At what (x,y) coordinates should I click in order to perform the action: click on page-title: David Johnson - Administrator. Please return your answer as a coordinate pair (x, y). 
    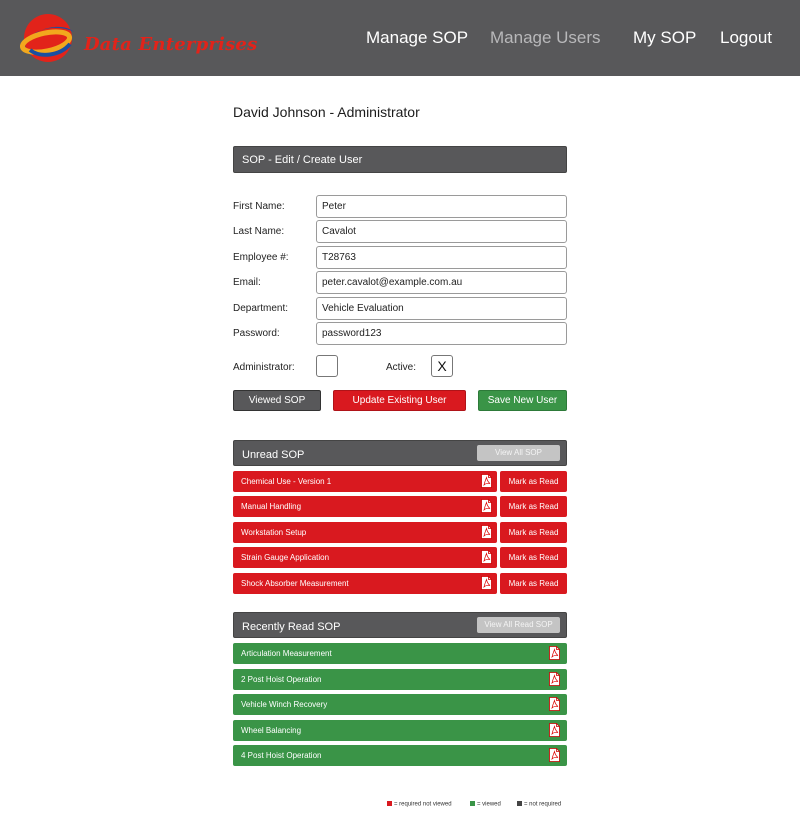
    Looking at the image, I should click on (326, 112).